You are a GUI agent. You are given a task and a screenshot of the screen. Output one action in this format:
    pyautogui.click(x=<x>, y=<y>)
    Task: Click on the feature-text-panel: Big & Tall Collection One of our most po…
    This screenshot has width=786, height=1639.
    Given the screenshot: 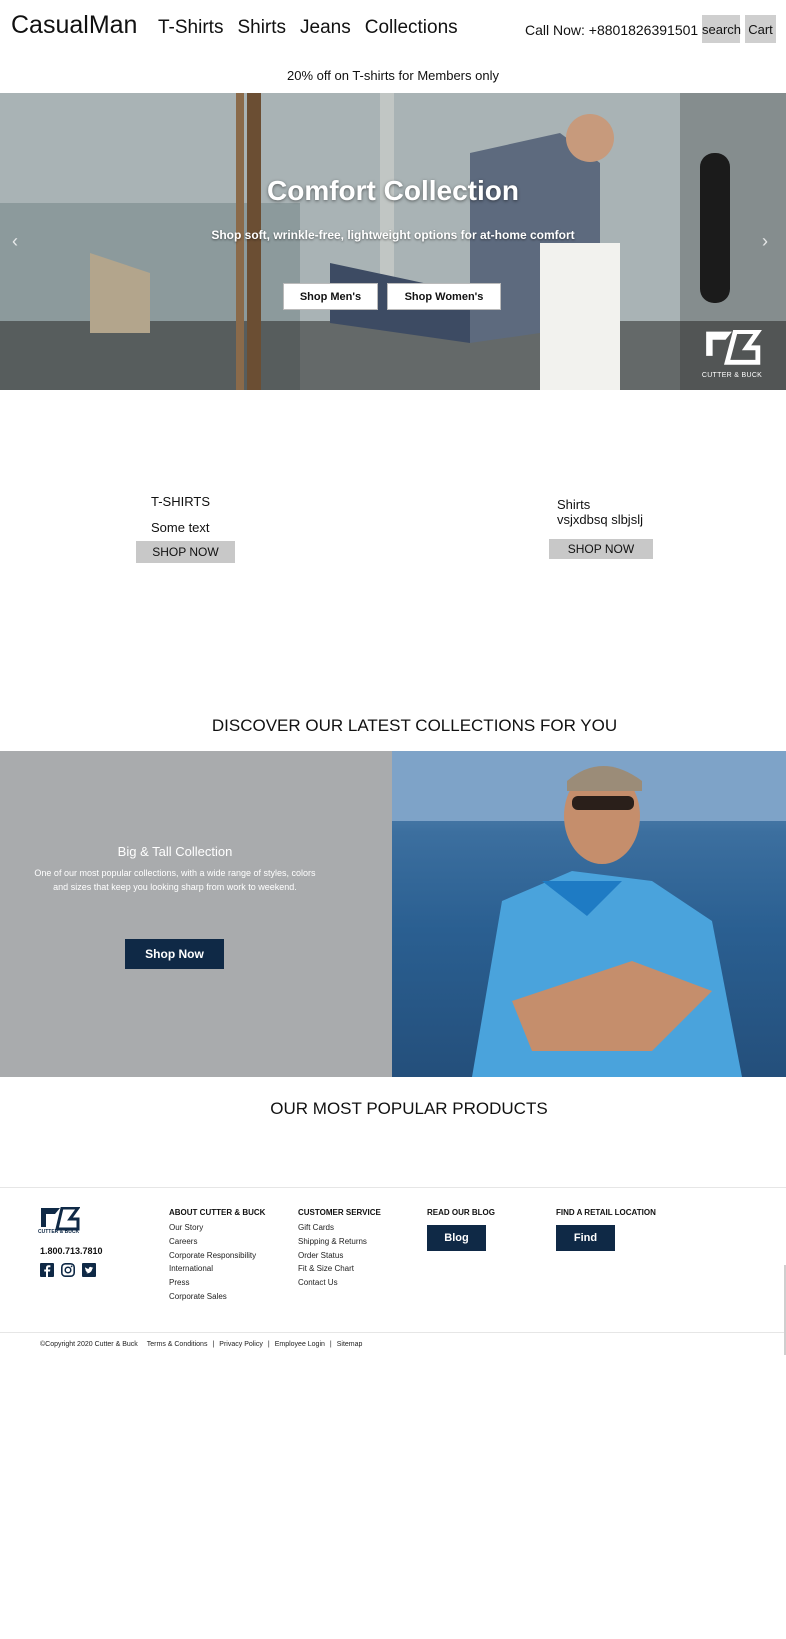 What is the action you would take?
    pyautogui.click(x=196, y=914)
    